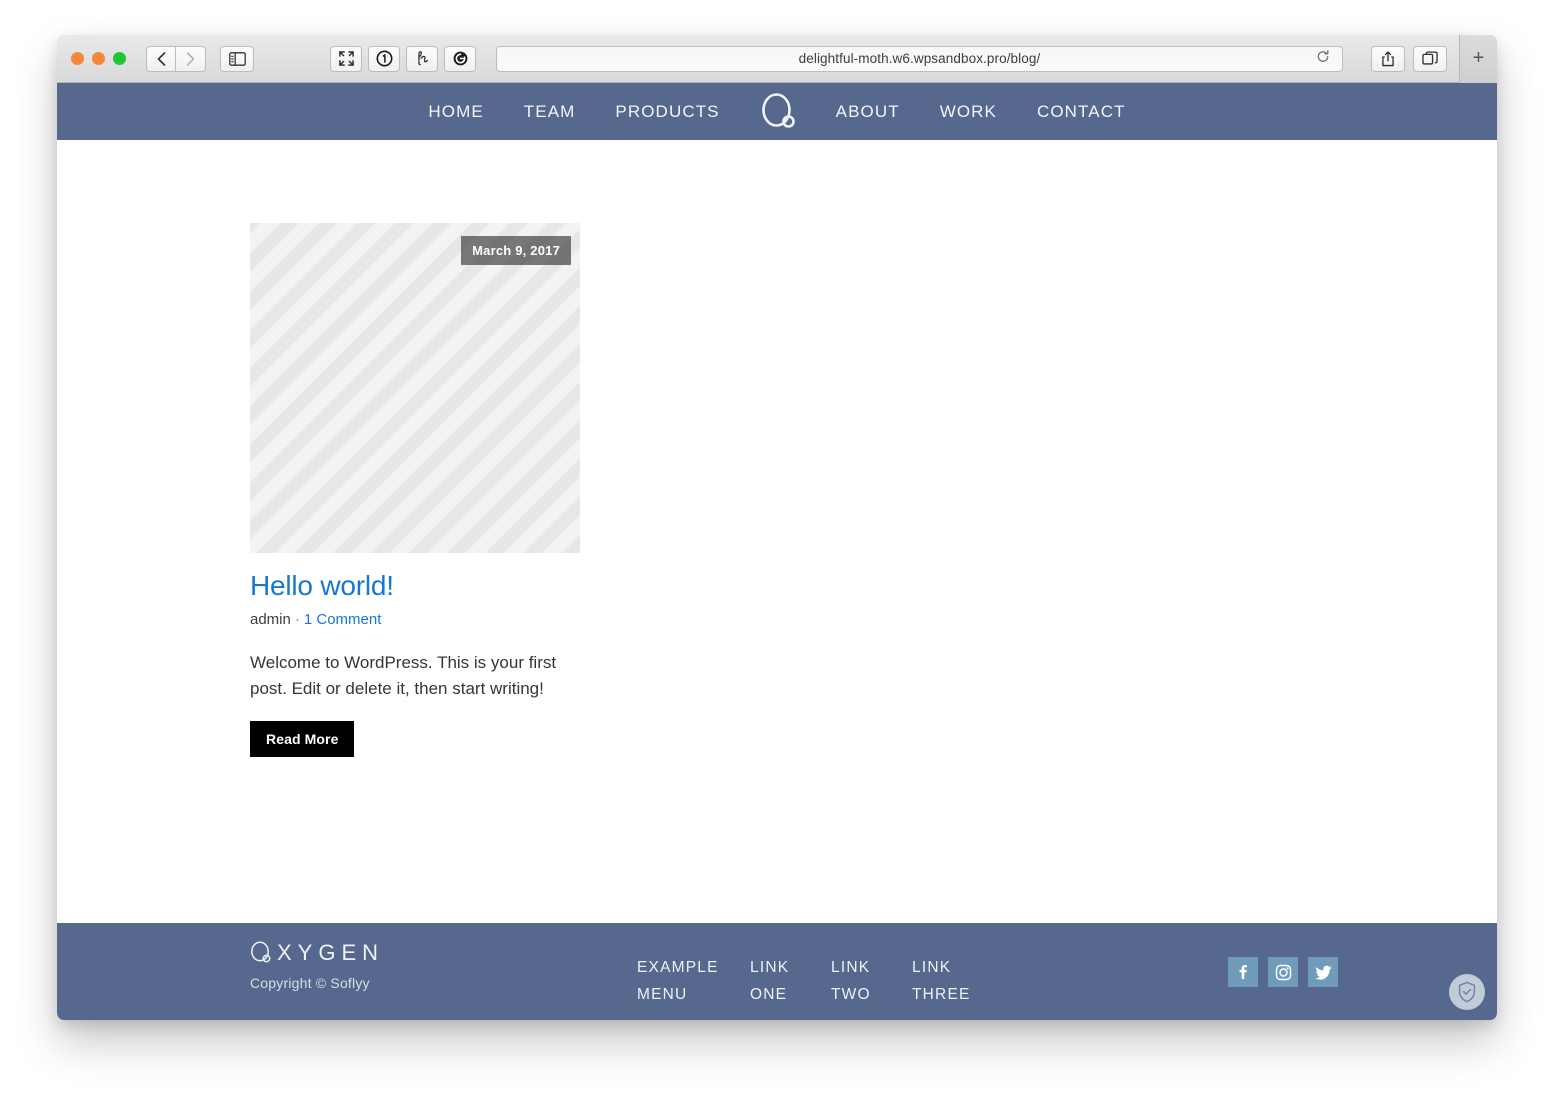  I want to click on instagram-link, so click(1283, 972).